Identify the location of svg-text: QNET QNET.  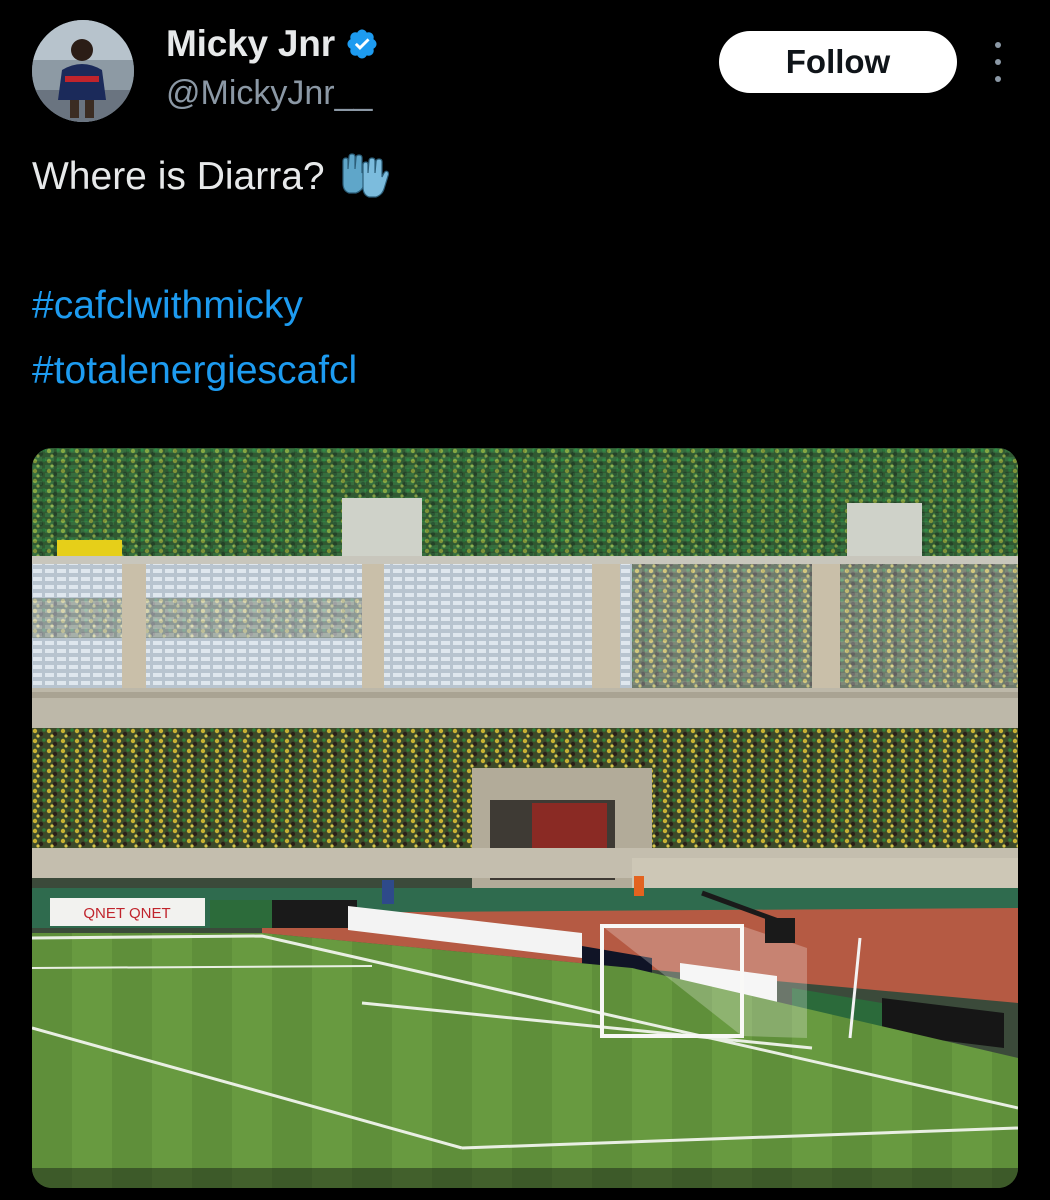
(126, 913).